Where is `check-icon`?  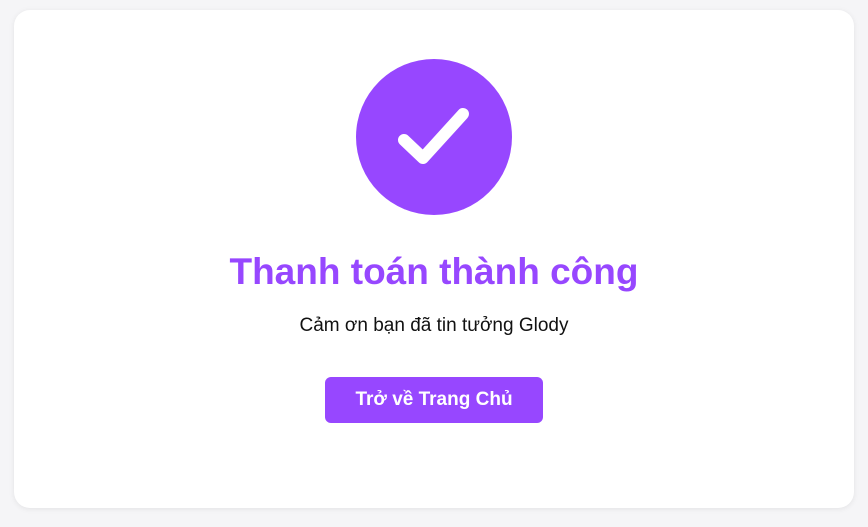 check-icon is located at coordinates (433, 136).